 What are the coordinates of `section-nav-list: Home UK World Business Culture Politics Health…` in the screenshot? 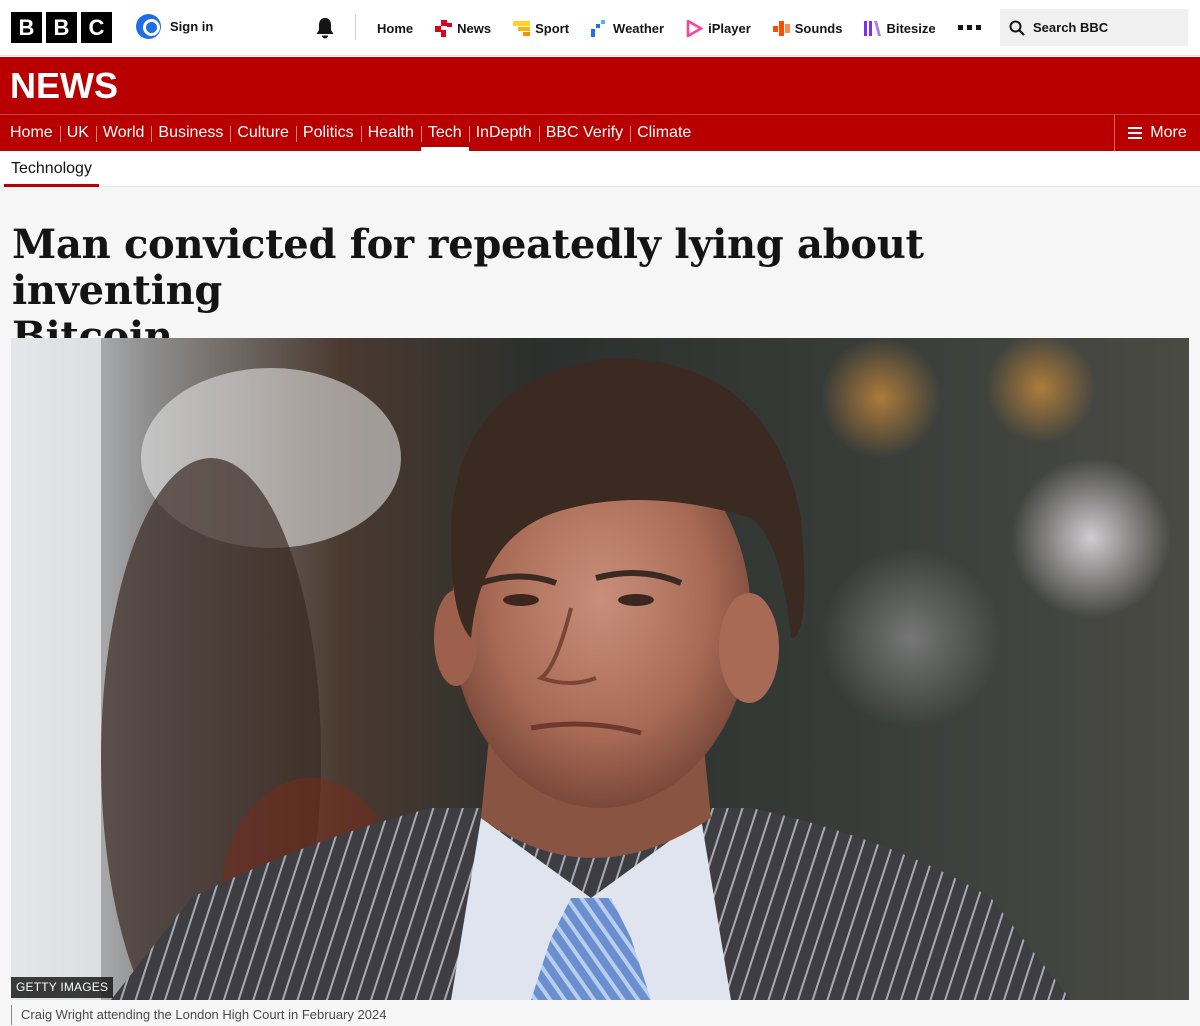 It's located at (350, 133).